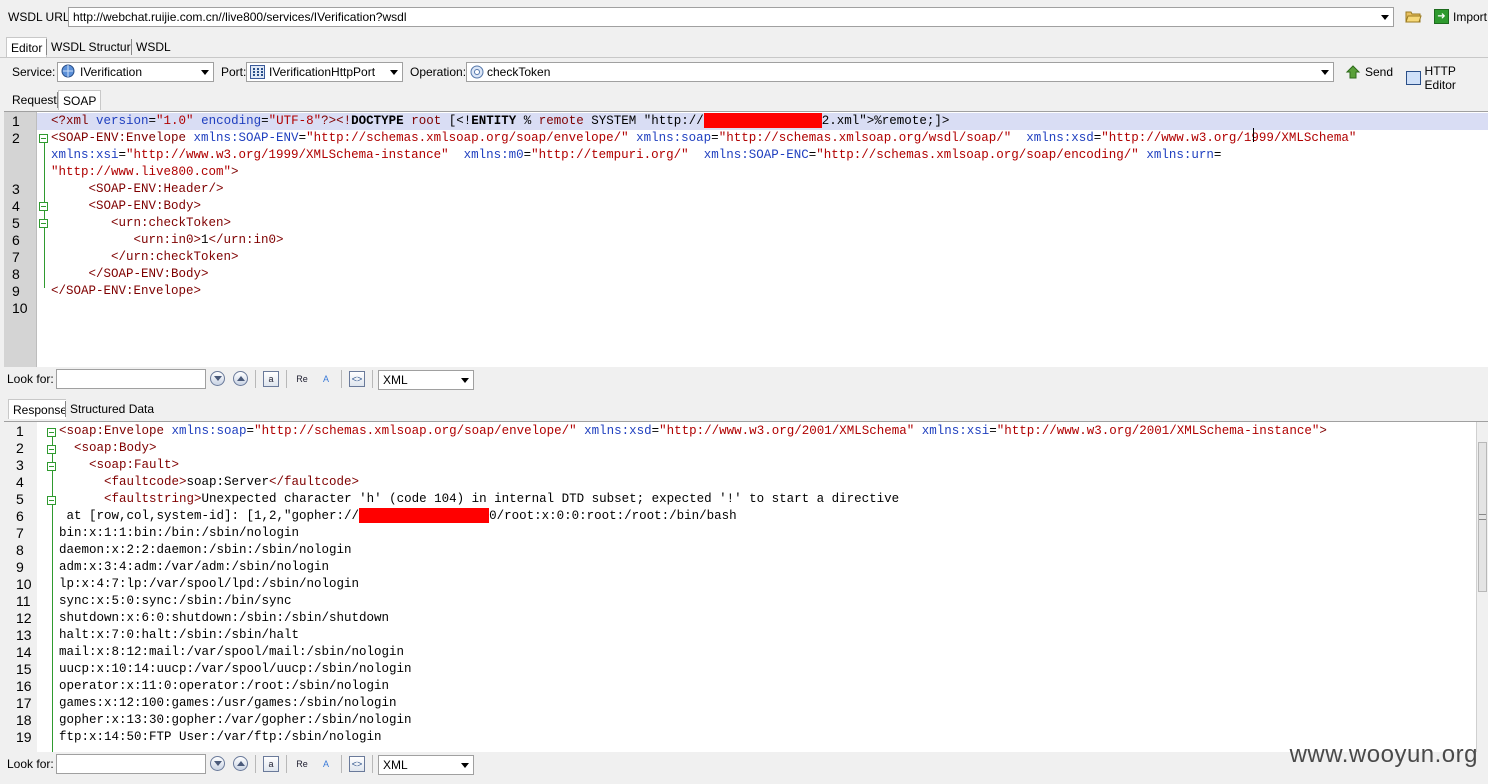  I want to click on fold-guide, so click(52, 594).